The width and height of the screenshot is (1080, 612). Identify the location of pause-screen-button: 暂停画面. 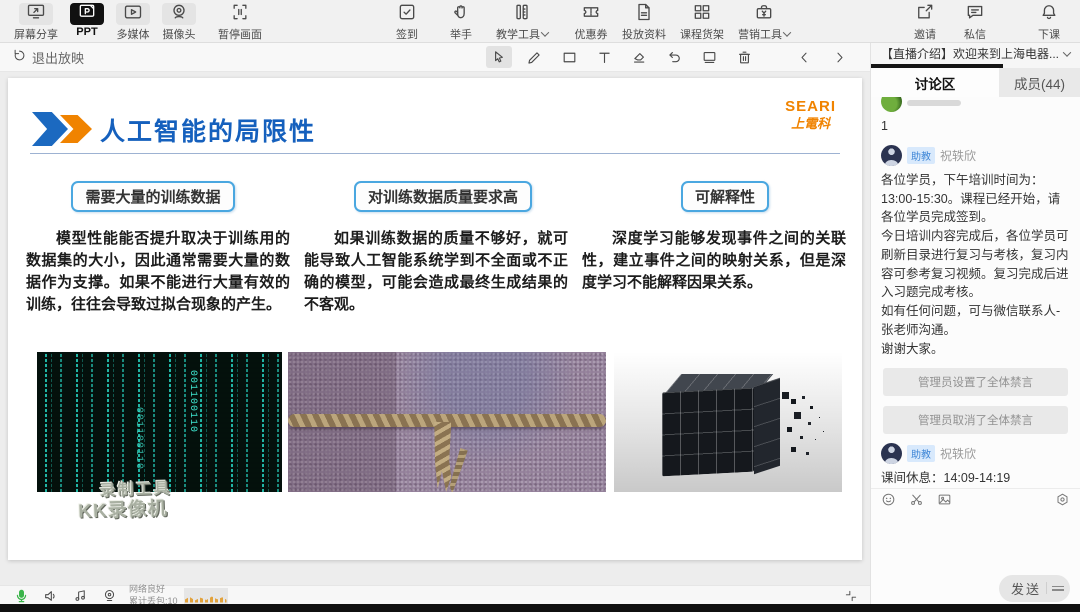
(240, 22).